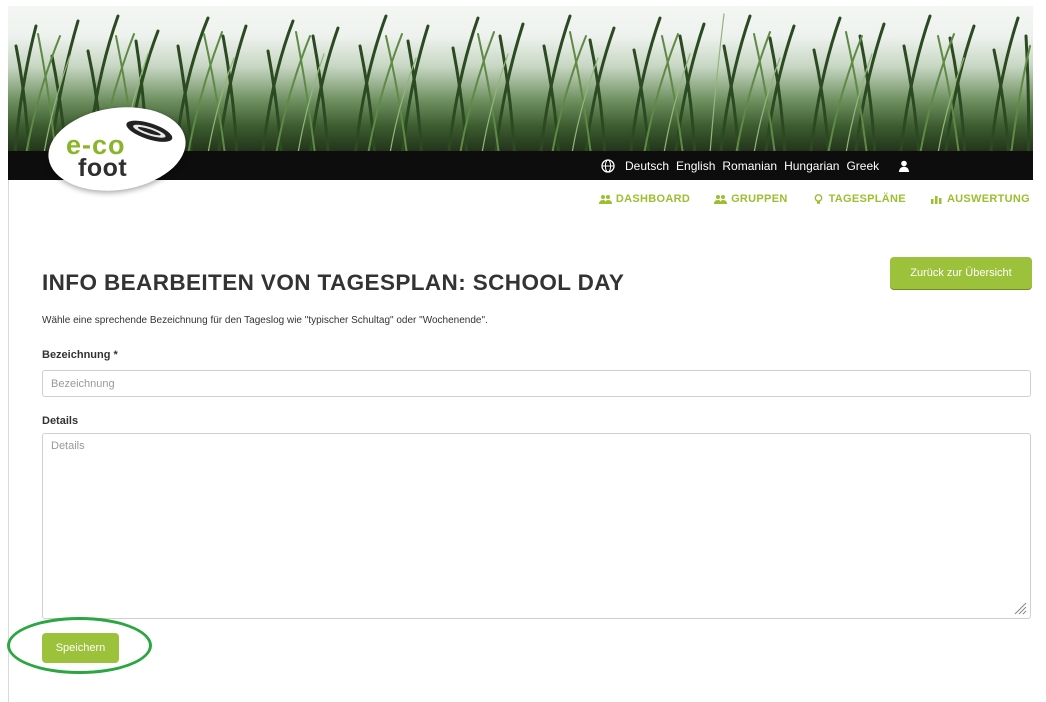  What do you see at coordinates (862, 166) in the screenshot?
I see `language-link-greek: Greek` at bounding box center [862, 166].